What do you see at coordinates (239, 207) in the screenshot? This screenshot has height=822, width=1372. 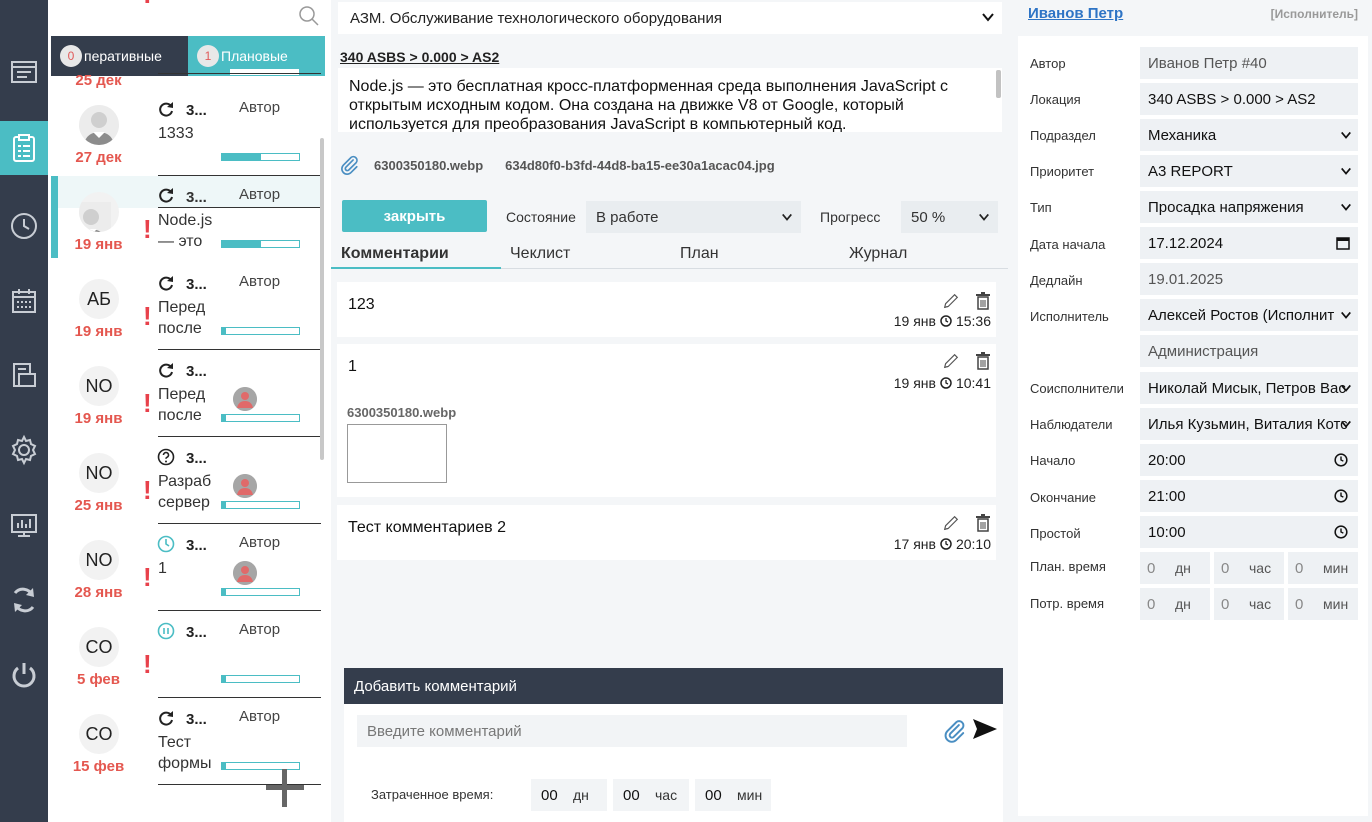 I see `task-divider` at bounding box center [239, 207].